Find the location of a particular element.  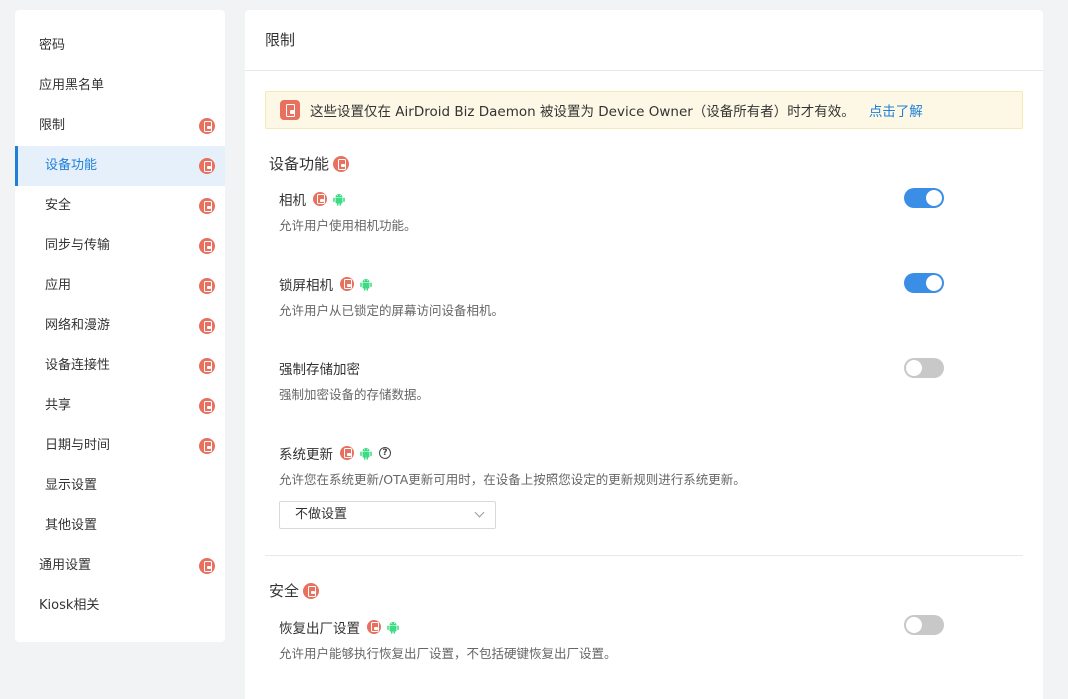

factory-reset-toggle is located at coordinates (924, 625).